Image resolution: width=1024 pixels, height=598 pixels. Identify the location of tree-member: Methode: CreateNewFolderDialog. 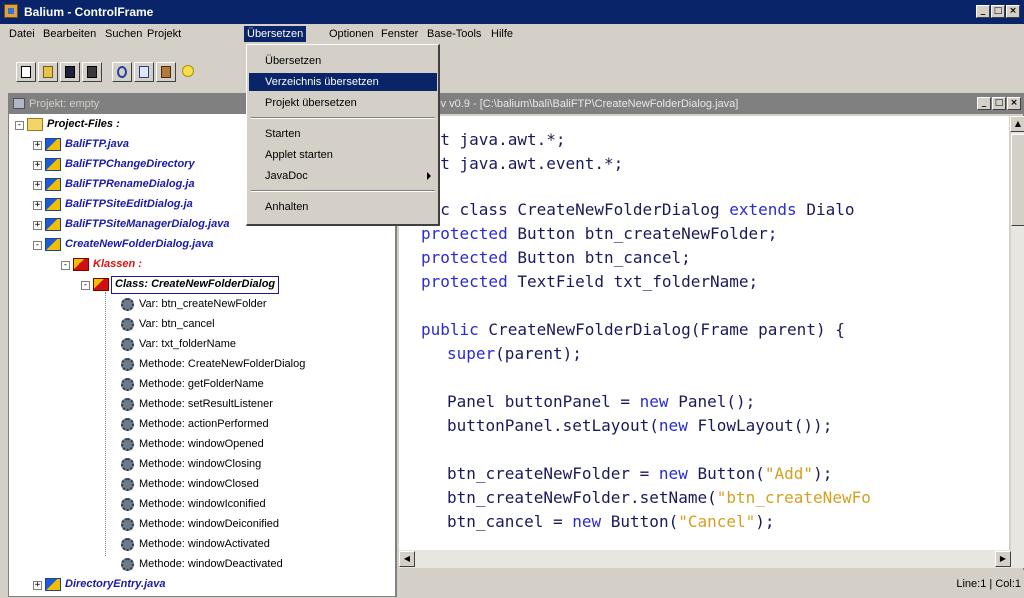
(222, 364).